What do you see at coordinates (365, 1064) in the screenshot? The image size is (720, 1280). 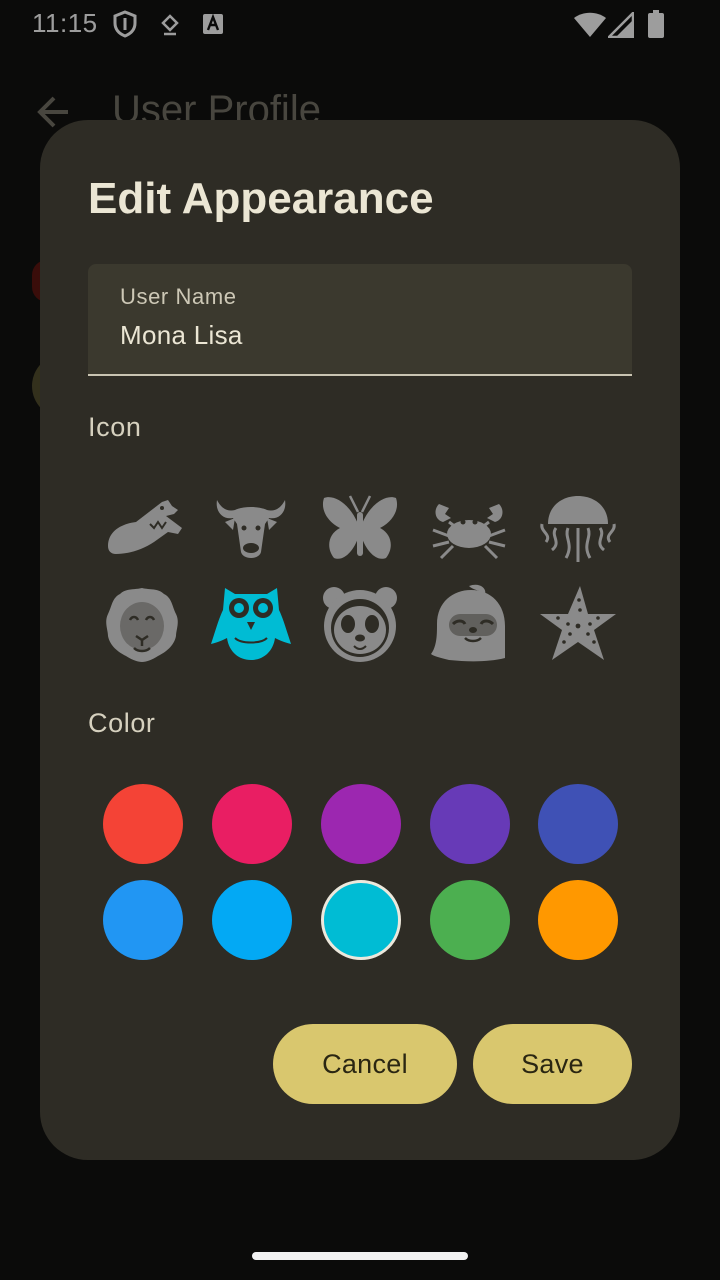 I see `cancel-button: Cancel` at bounding box center [365, 1064].